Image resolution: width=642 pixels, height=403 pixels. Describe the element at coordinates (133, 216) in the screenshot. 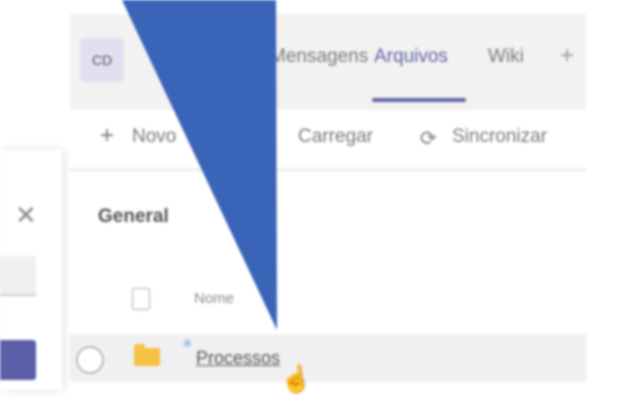

I see `section-title: General` at that location.